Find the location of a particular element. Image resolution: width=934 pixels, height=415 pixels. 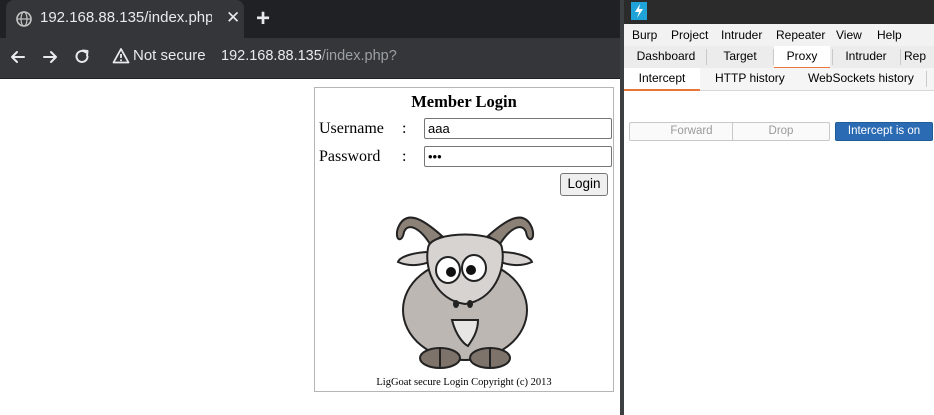

username-field: aaa is located at coordinates (518, 128).